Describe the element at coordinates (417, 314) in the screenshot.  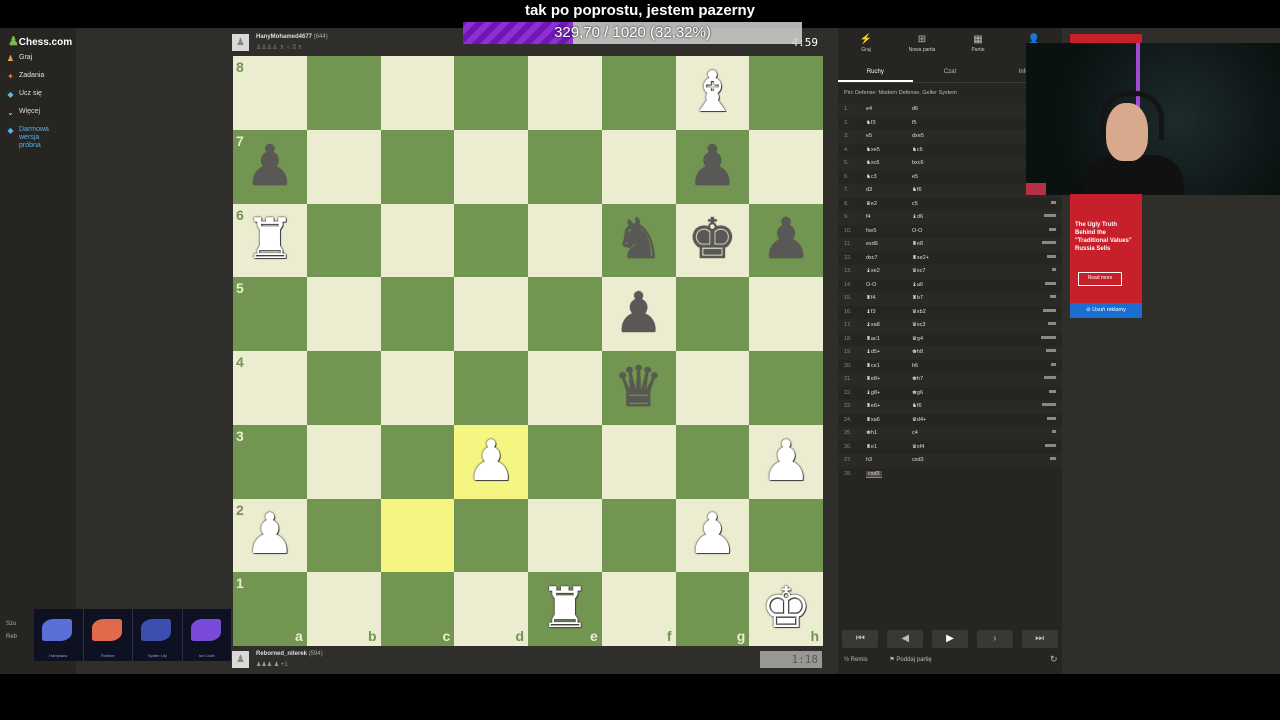
I see `square-c5` at that location.